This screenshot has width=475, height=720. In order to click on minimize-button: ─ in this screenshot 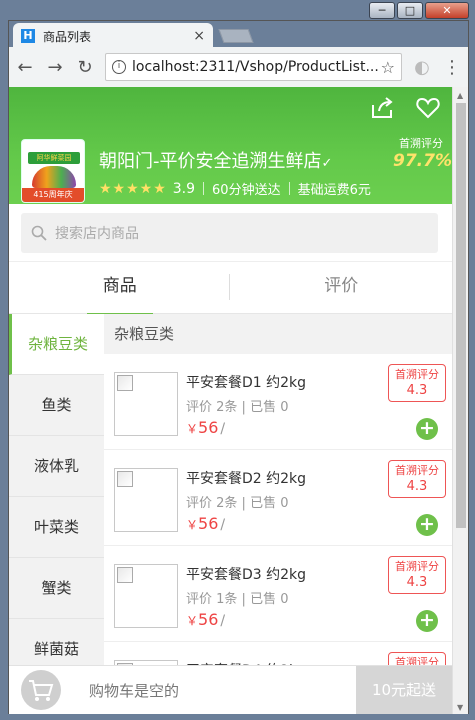, I will do `click(382, 10)`.